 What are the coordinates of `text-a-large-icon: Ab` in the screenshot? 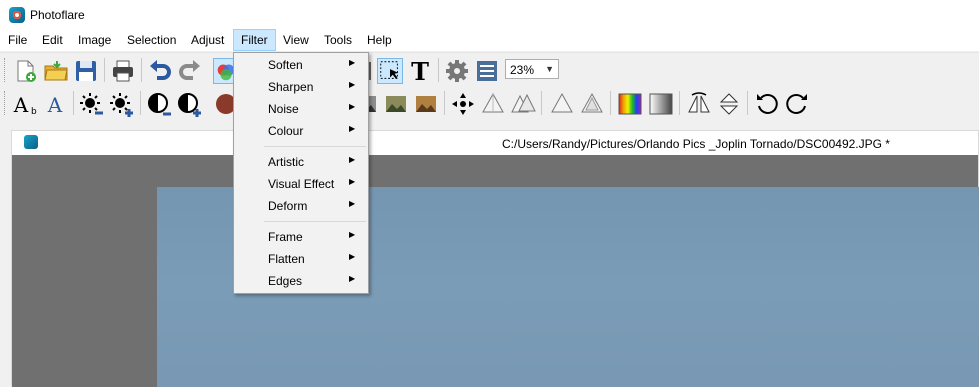 It's located at (25, 104).